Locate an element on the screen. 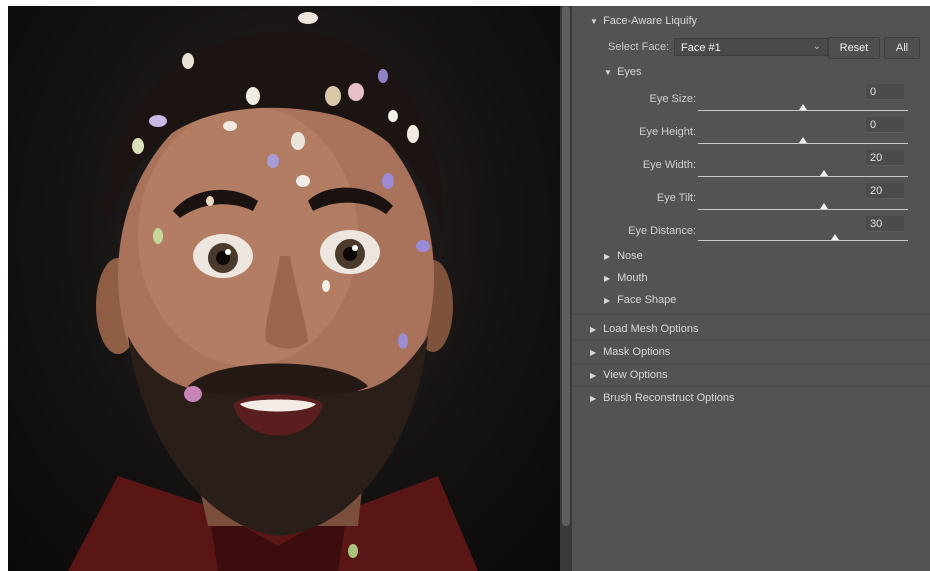  load-mesh-options-header: ▶ Load Mesh Options is located at coordinates (644, 329).